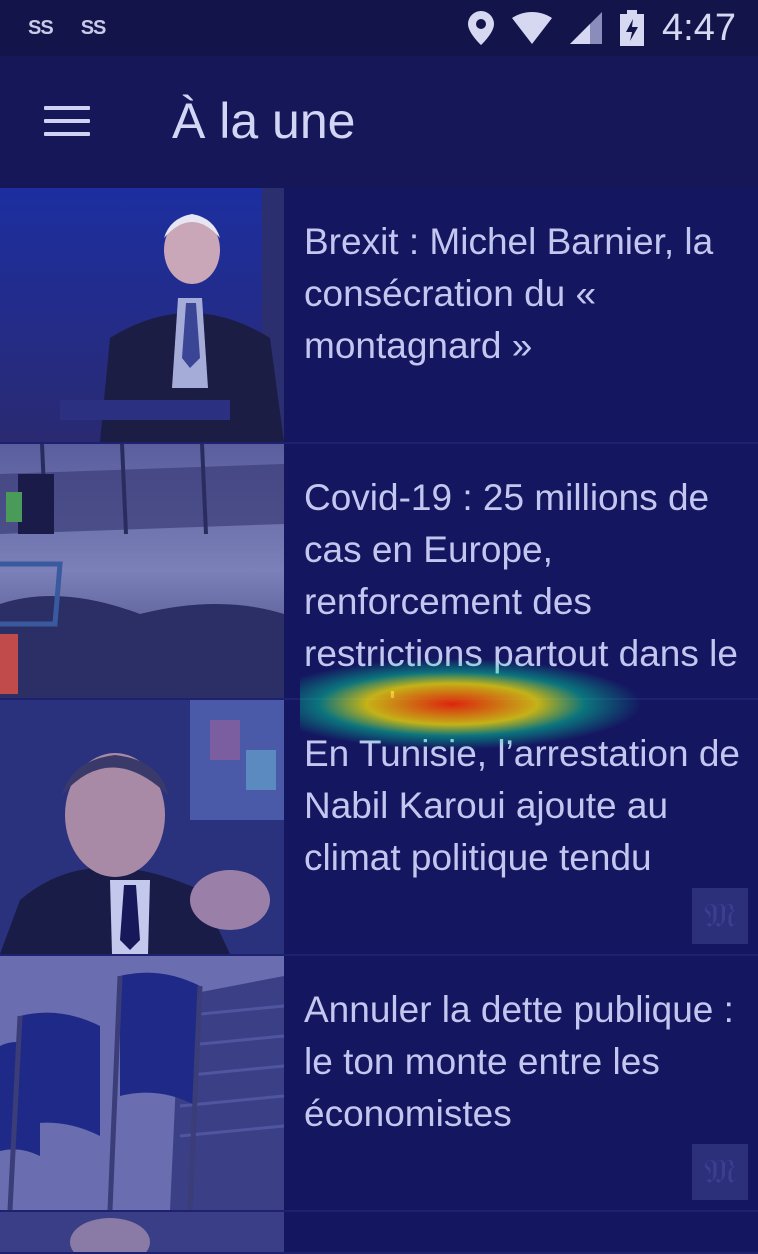 This screenshot has height=1254, width=758. Describe the element at coordinates (379, 28) in the screenshot. I see `status-bar: SS SS 4:47` at that location.